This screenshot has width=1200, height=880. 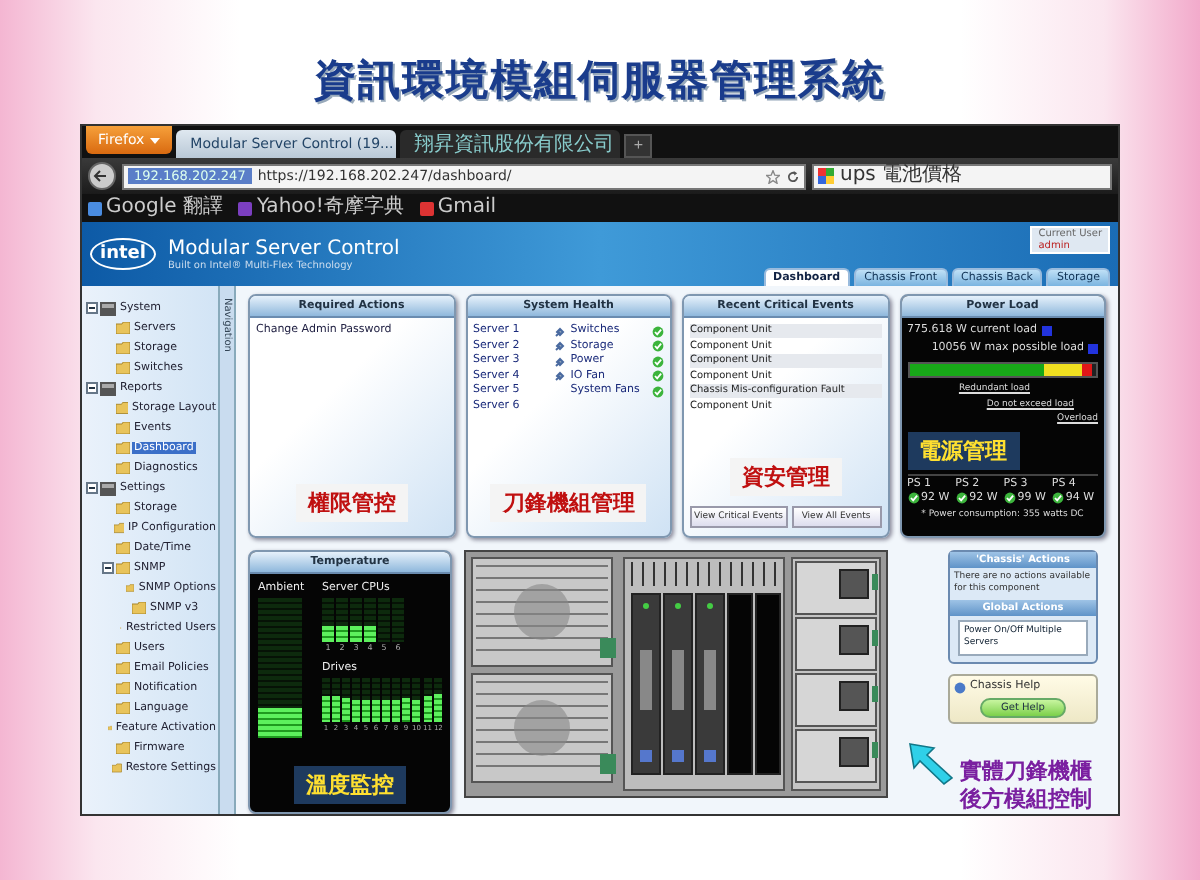 What do you see at coordinates (793, 176) in the screenshot?
I see `refresh-icon` at bounding box center [793, 176].